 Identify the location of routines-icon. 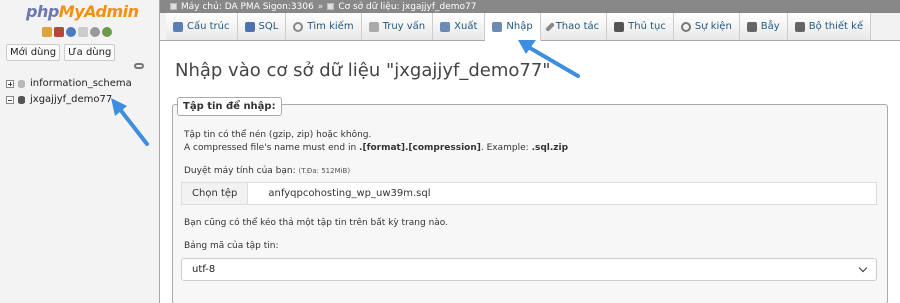
(619, 26).